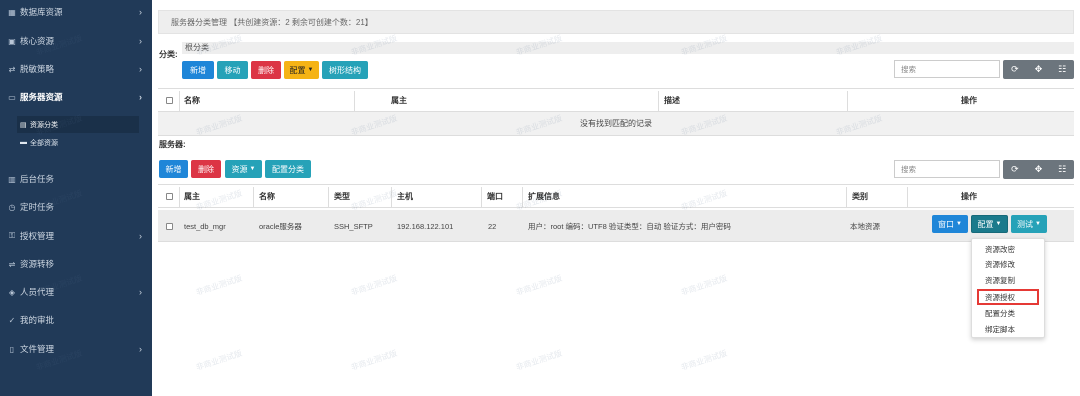  What do you see at coordinates (1008, 264) in the screenshot?
I see `menu-item-modify: 资源修改` at bounding box center [1008, 264].